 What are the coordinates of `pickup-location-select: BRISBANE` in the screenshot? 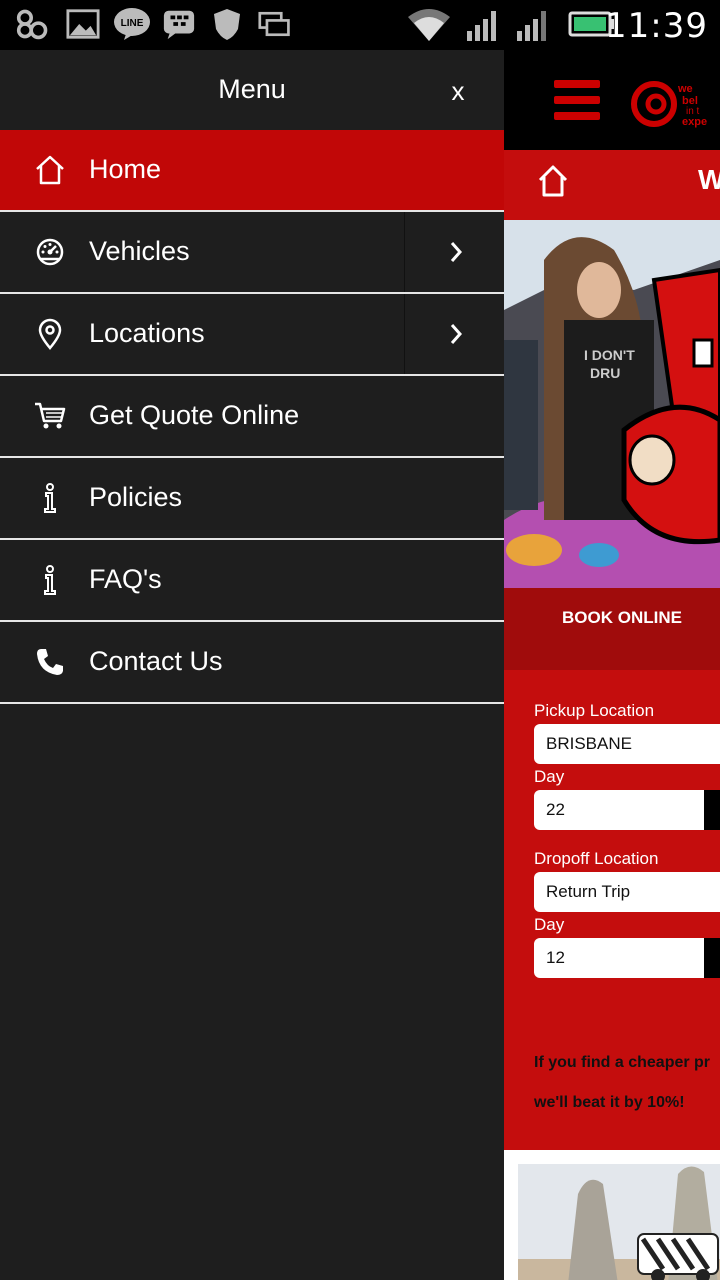 It's located at (627, 744).